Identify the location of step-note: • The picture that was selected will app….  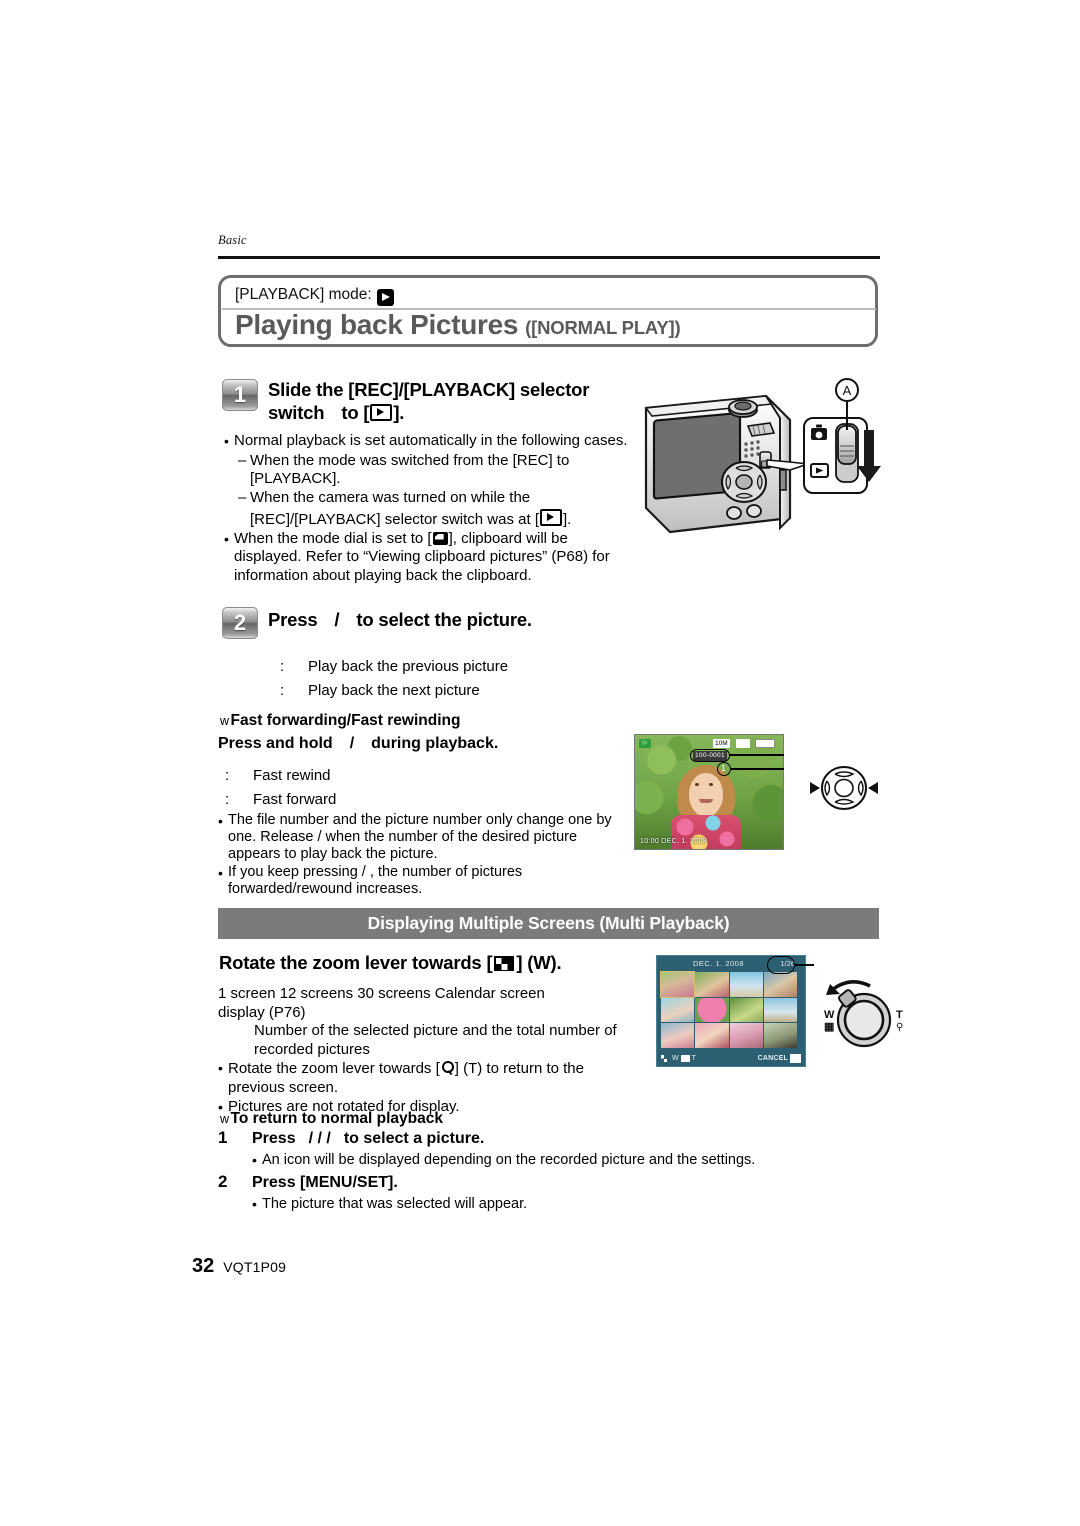
(538, 1204).